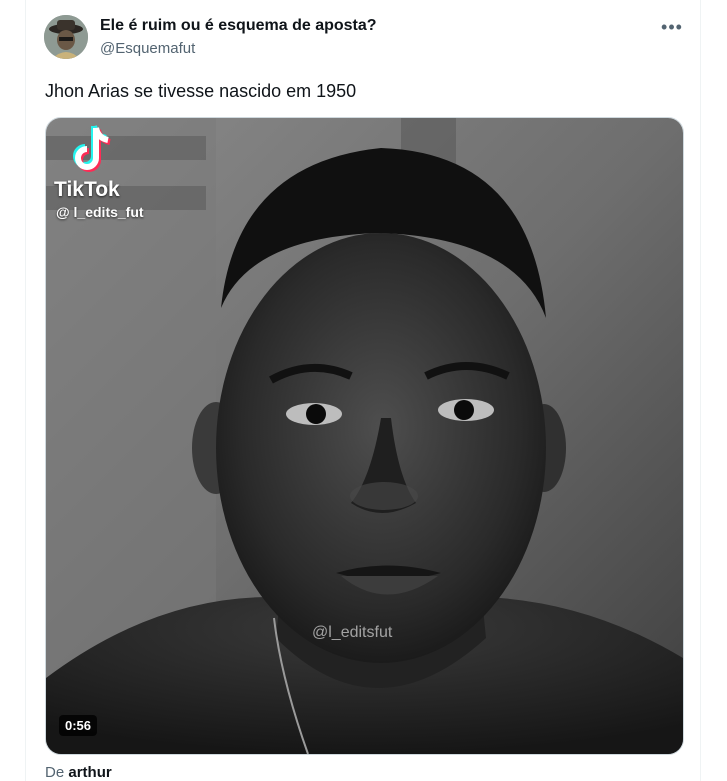  Describe the element at coordinates (89, 772) in the screenshot. I see `attribution-name: arthur` at that location.